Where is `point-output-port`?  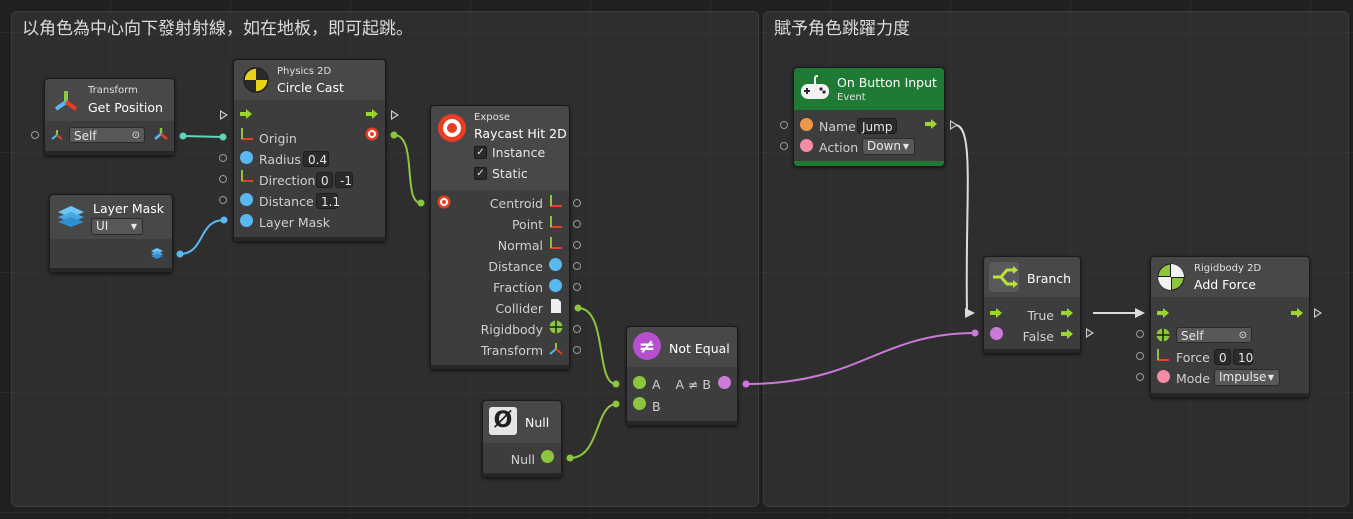
point-output-port is located at coordinates (577, 224).